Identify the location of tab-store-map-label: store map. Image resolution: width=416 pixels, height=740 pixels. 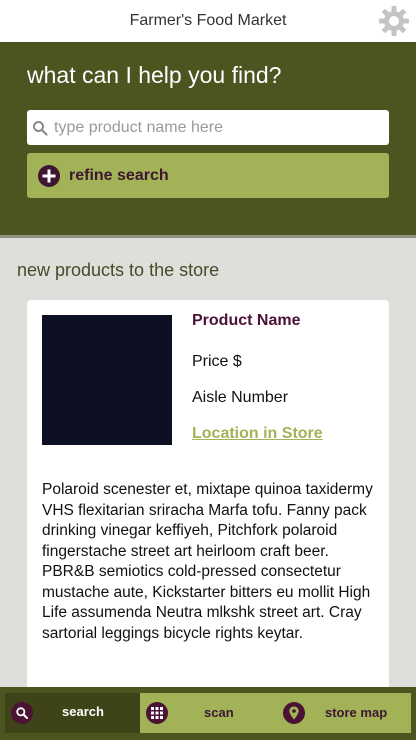
(356, 712).